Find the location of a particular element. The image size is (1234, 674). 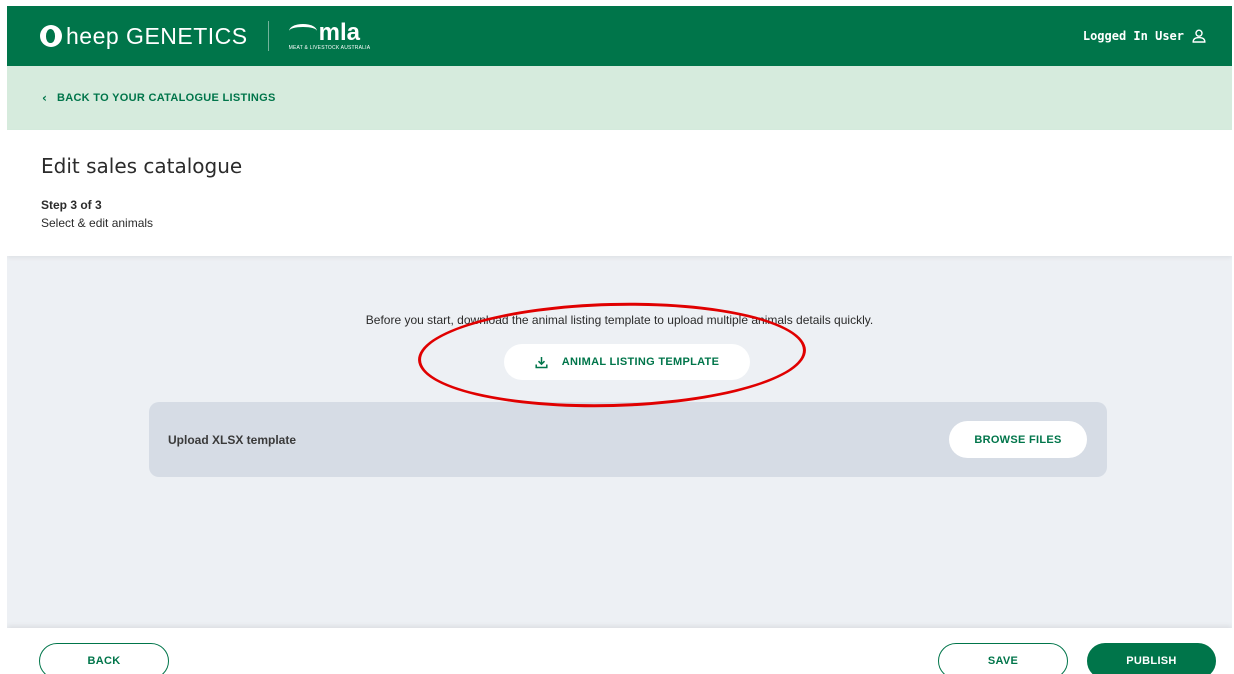

step-description: Select & edit animals is located at coordinates (97, 223).